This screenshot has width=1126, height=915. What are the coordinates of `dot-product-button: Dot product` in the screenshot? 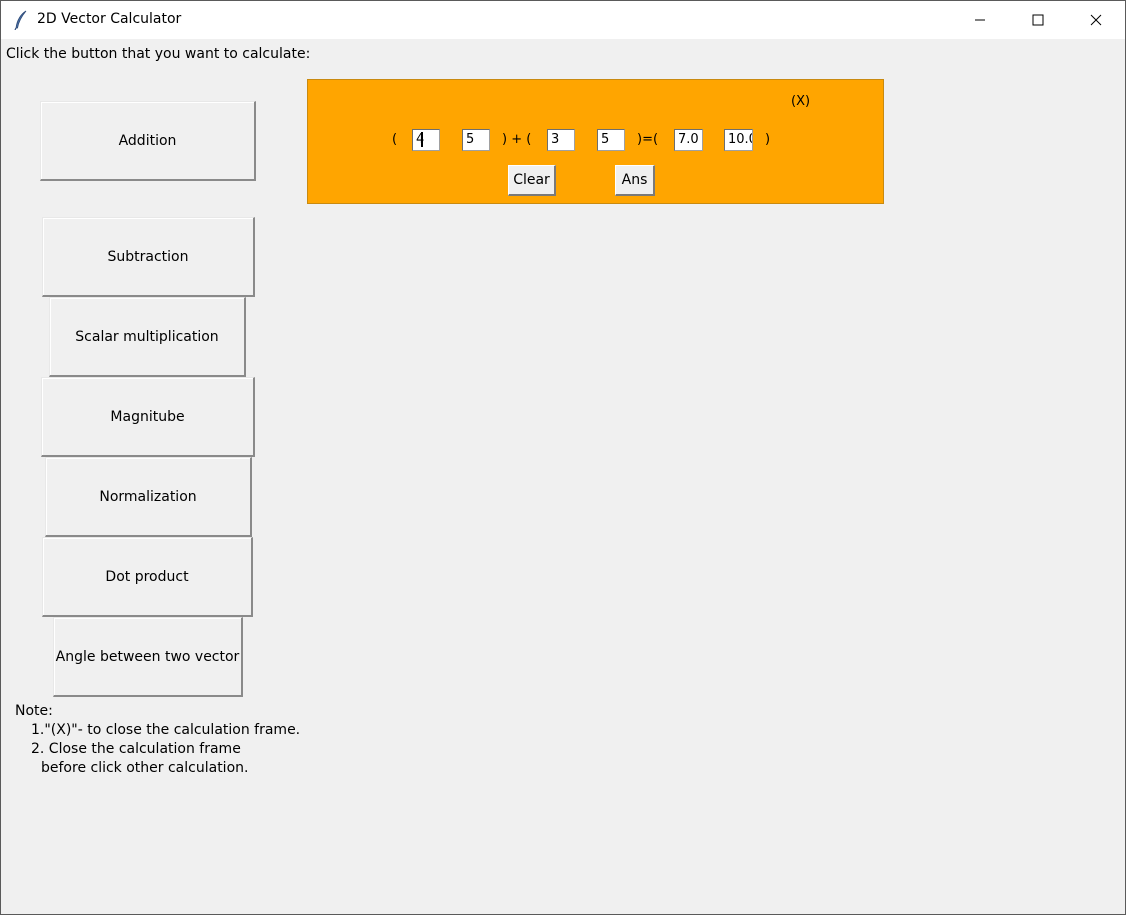 It's located at (147, 577).